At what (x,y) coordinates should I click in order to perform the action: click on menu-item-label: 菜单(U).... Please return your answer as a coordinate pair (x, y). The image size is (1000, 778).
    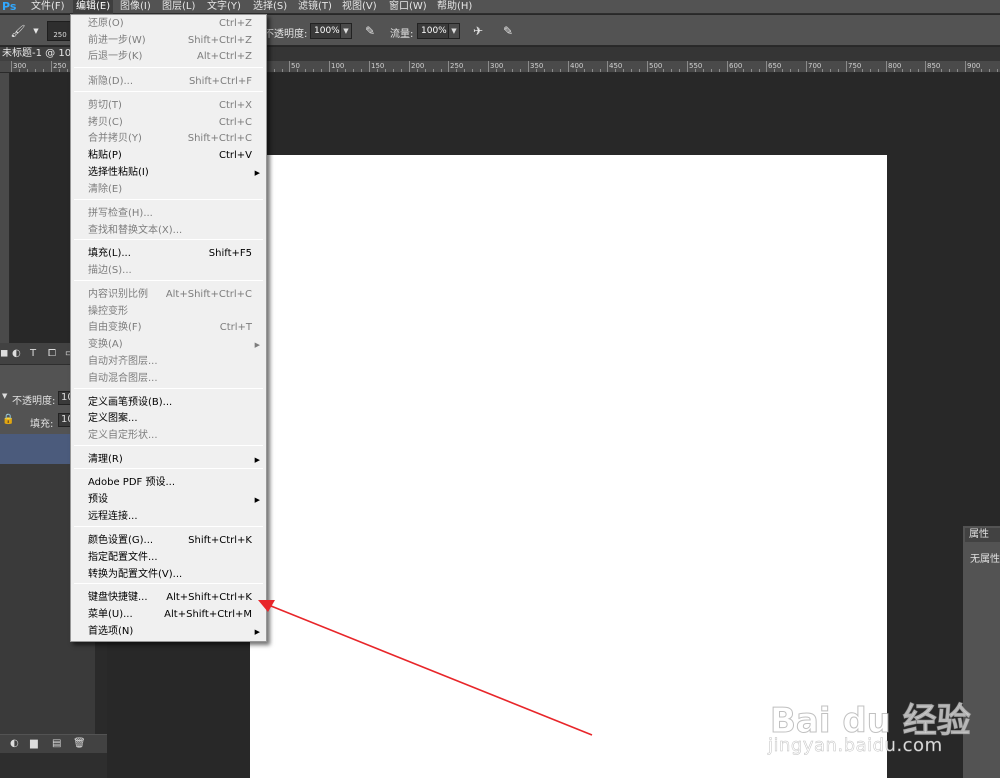
    Looking at the image, I should click on (110, 614).